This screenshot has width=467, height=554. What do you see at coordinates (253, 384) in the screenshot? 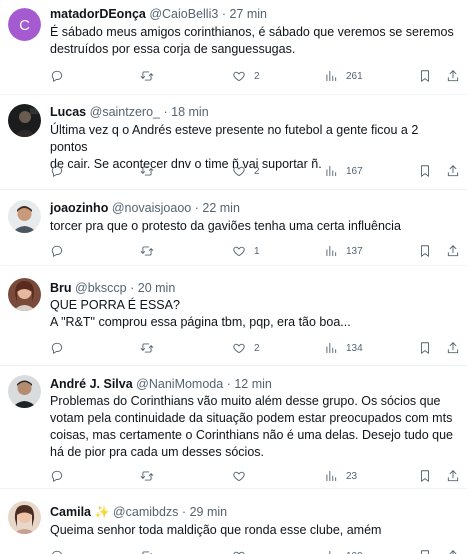
I see `timestamp: 12 min` at bounding box center [253, 384].